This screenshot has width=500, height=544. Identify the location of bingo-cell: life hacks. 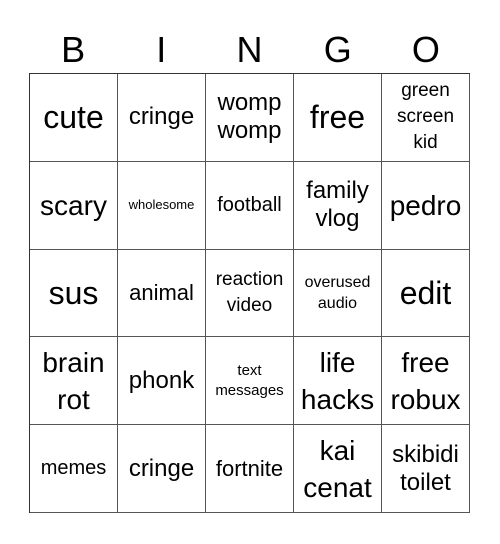
(338, 381).